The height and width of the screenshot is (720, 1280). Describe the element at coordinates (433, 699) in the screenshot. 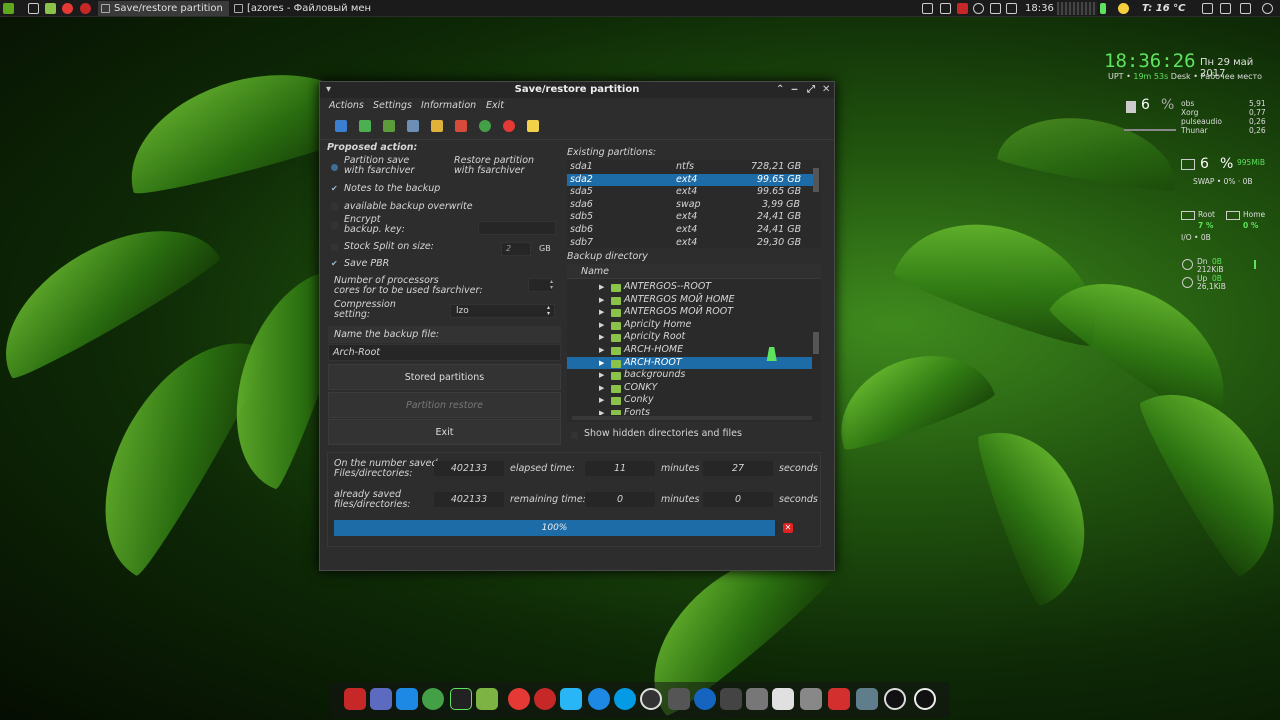

I see `dock-refresh-icon` at that location.